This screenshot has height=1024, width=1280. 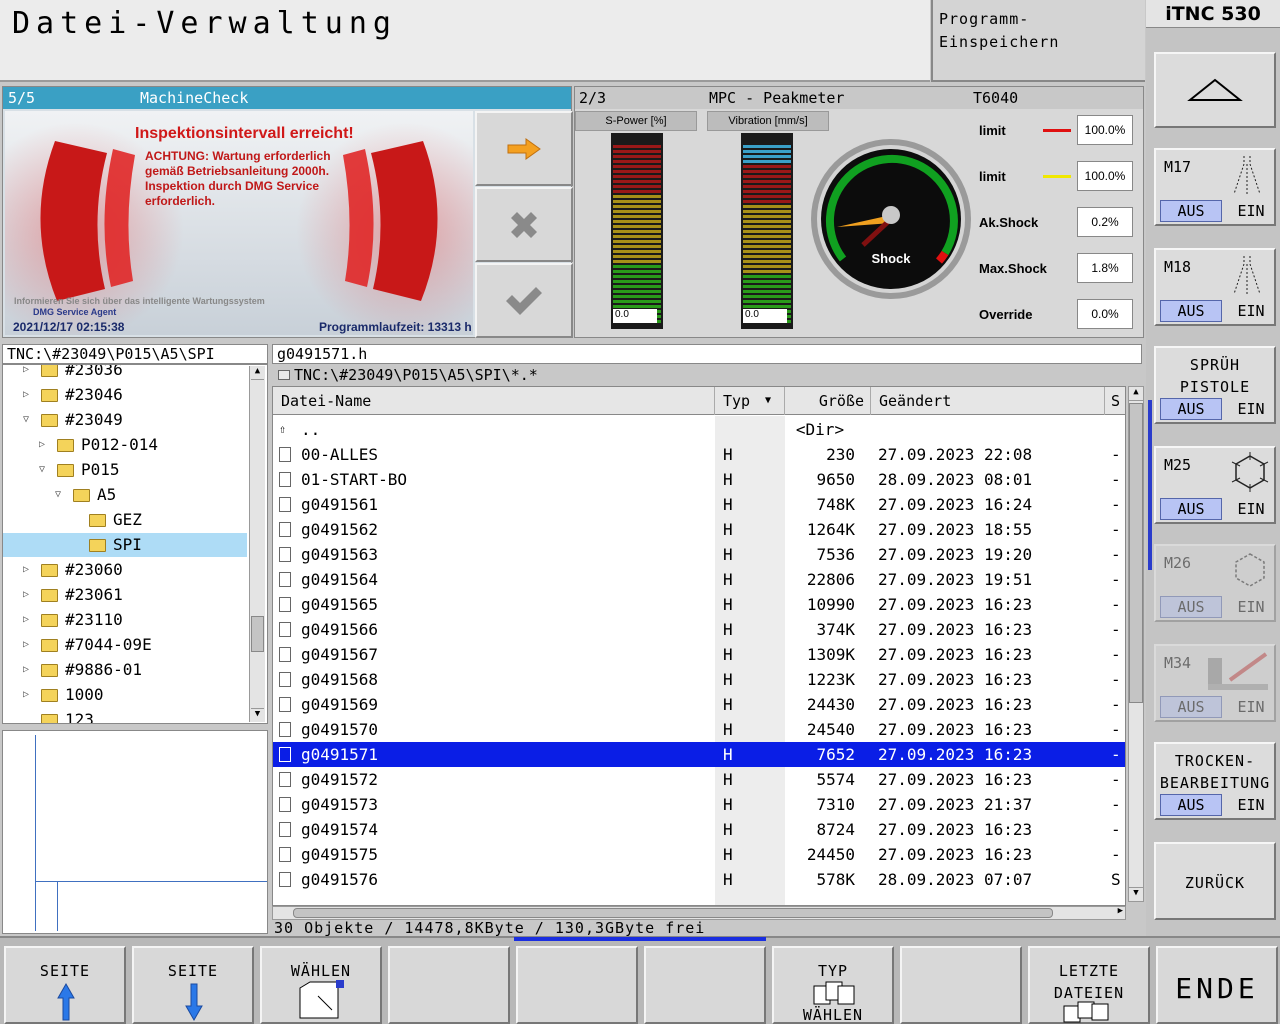 I want to click on arrow-right-icon, so click(x=524, y=148).